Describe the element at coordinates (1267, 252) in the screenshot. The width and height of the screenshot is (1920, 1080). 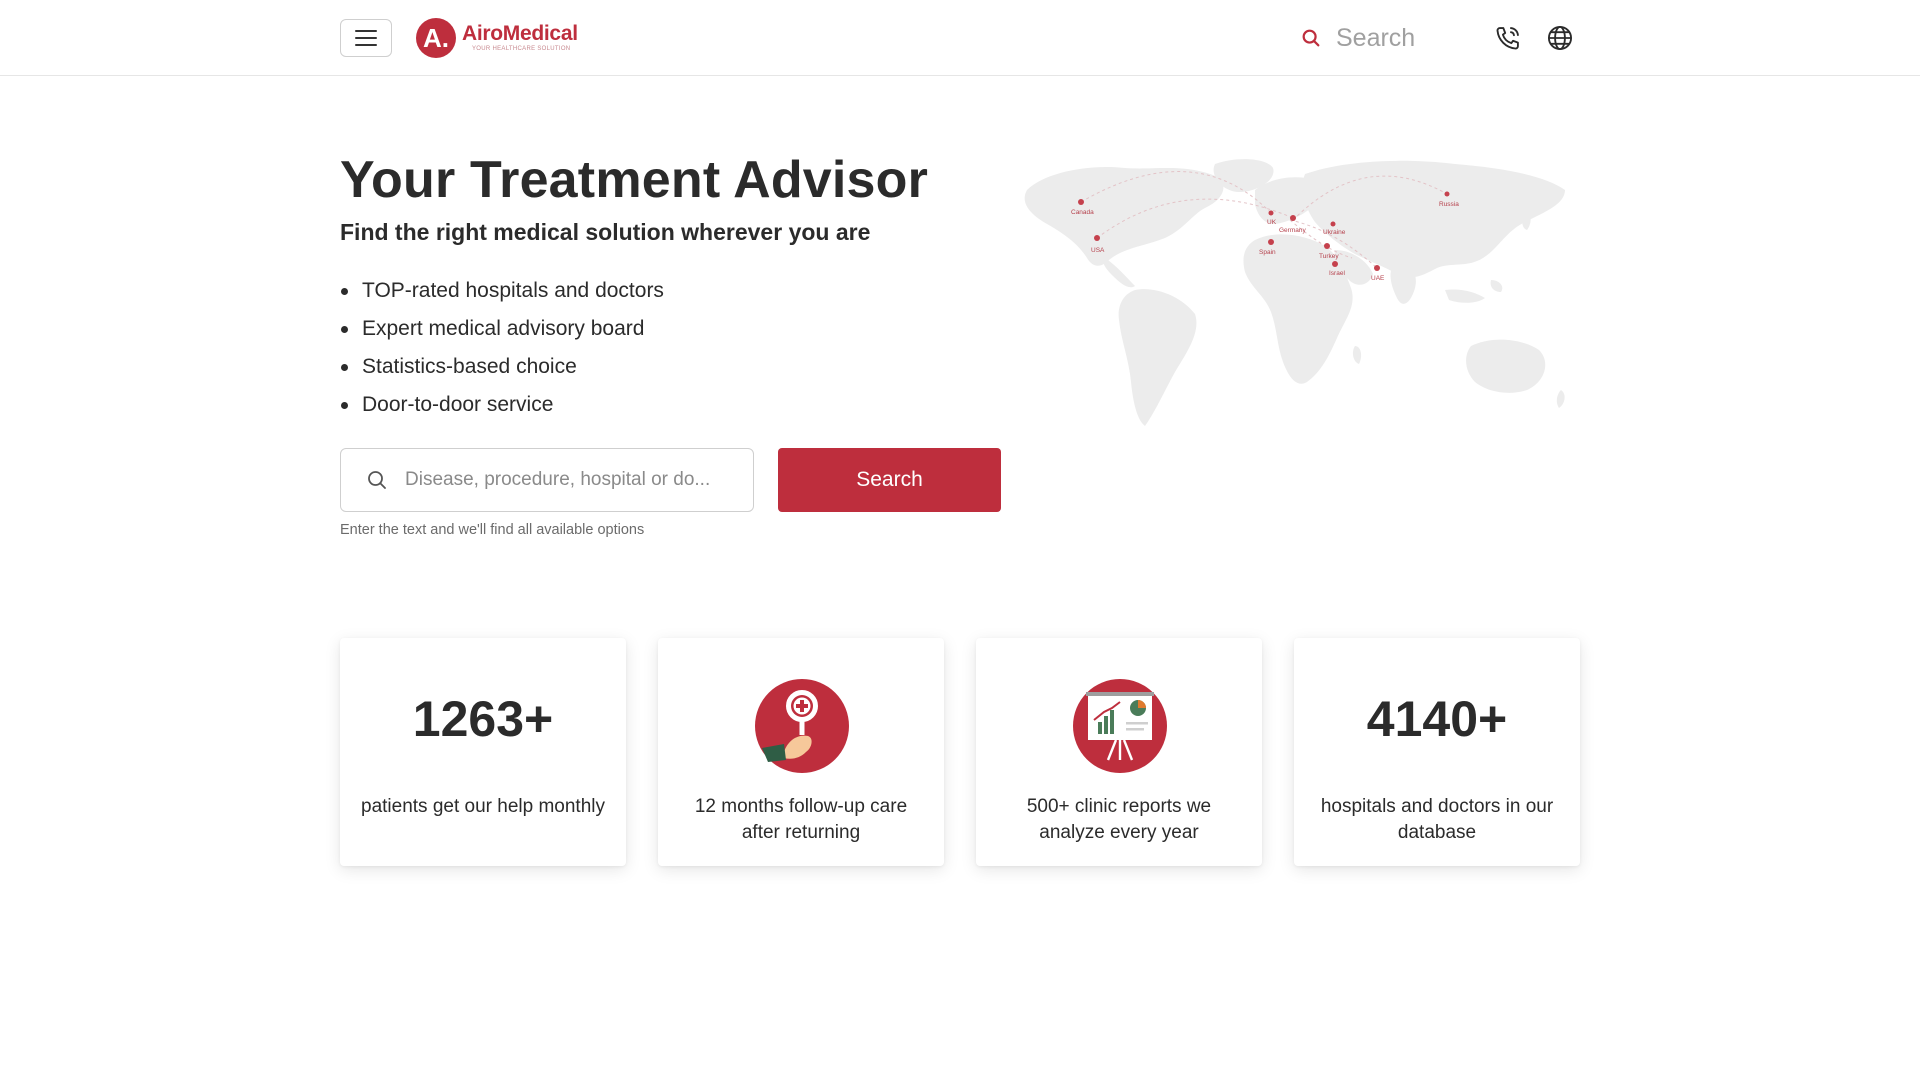
I see `map-label: Spain` at that location.